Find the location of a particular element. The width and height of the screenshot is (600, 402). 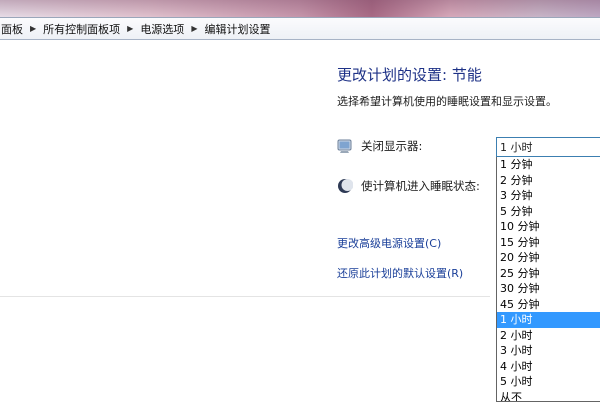

monitor-icon is located at coordinates (345, 146).